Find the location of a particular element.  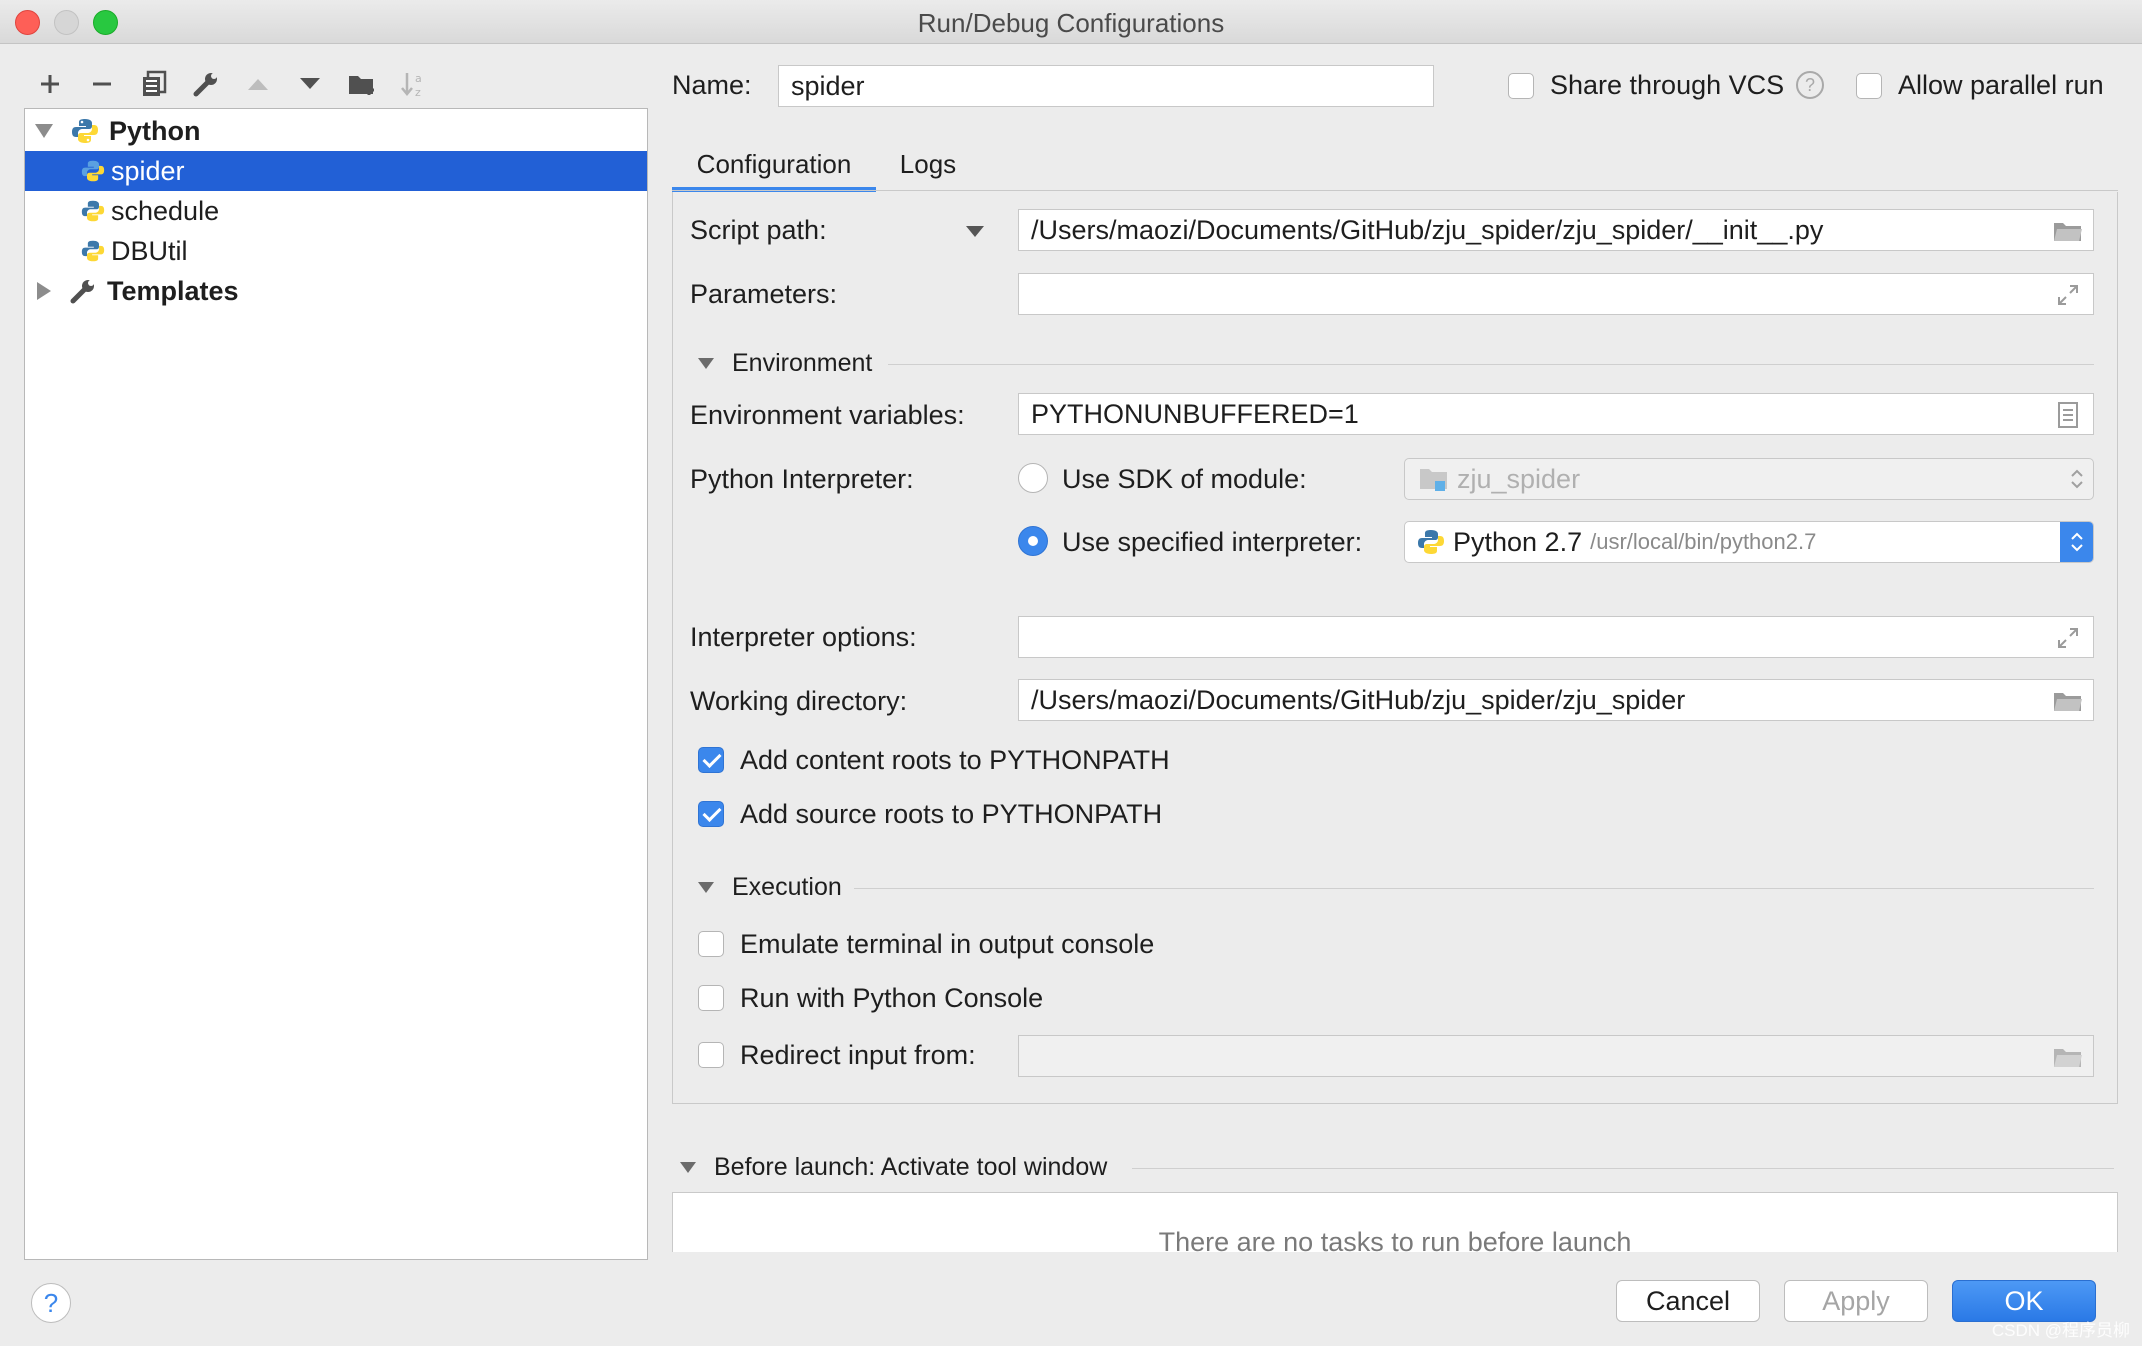

parameters-label: Parameters: is located at coordinates (764, 294).